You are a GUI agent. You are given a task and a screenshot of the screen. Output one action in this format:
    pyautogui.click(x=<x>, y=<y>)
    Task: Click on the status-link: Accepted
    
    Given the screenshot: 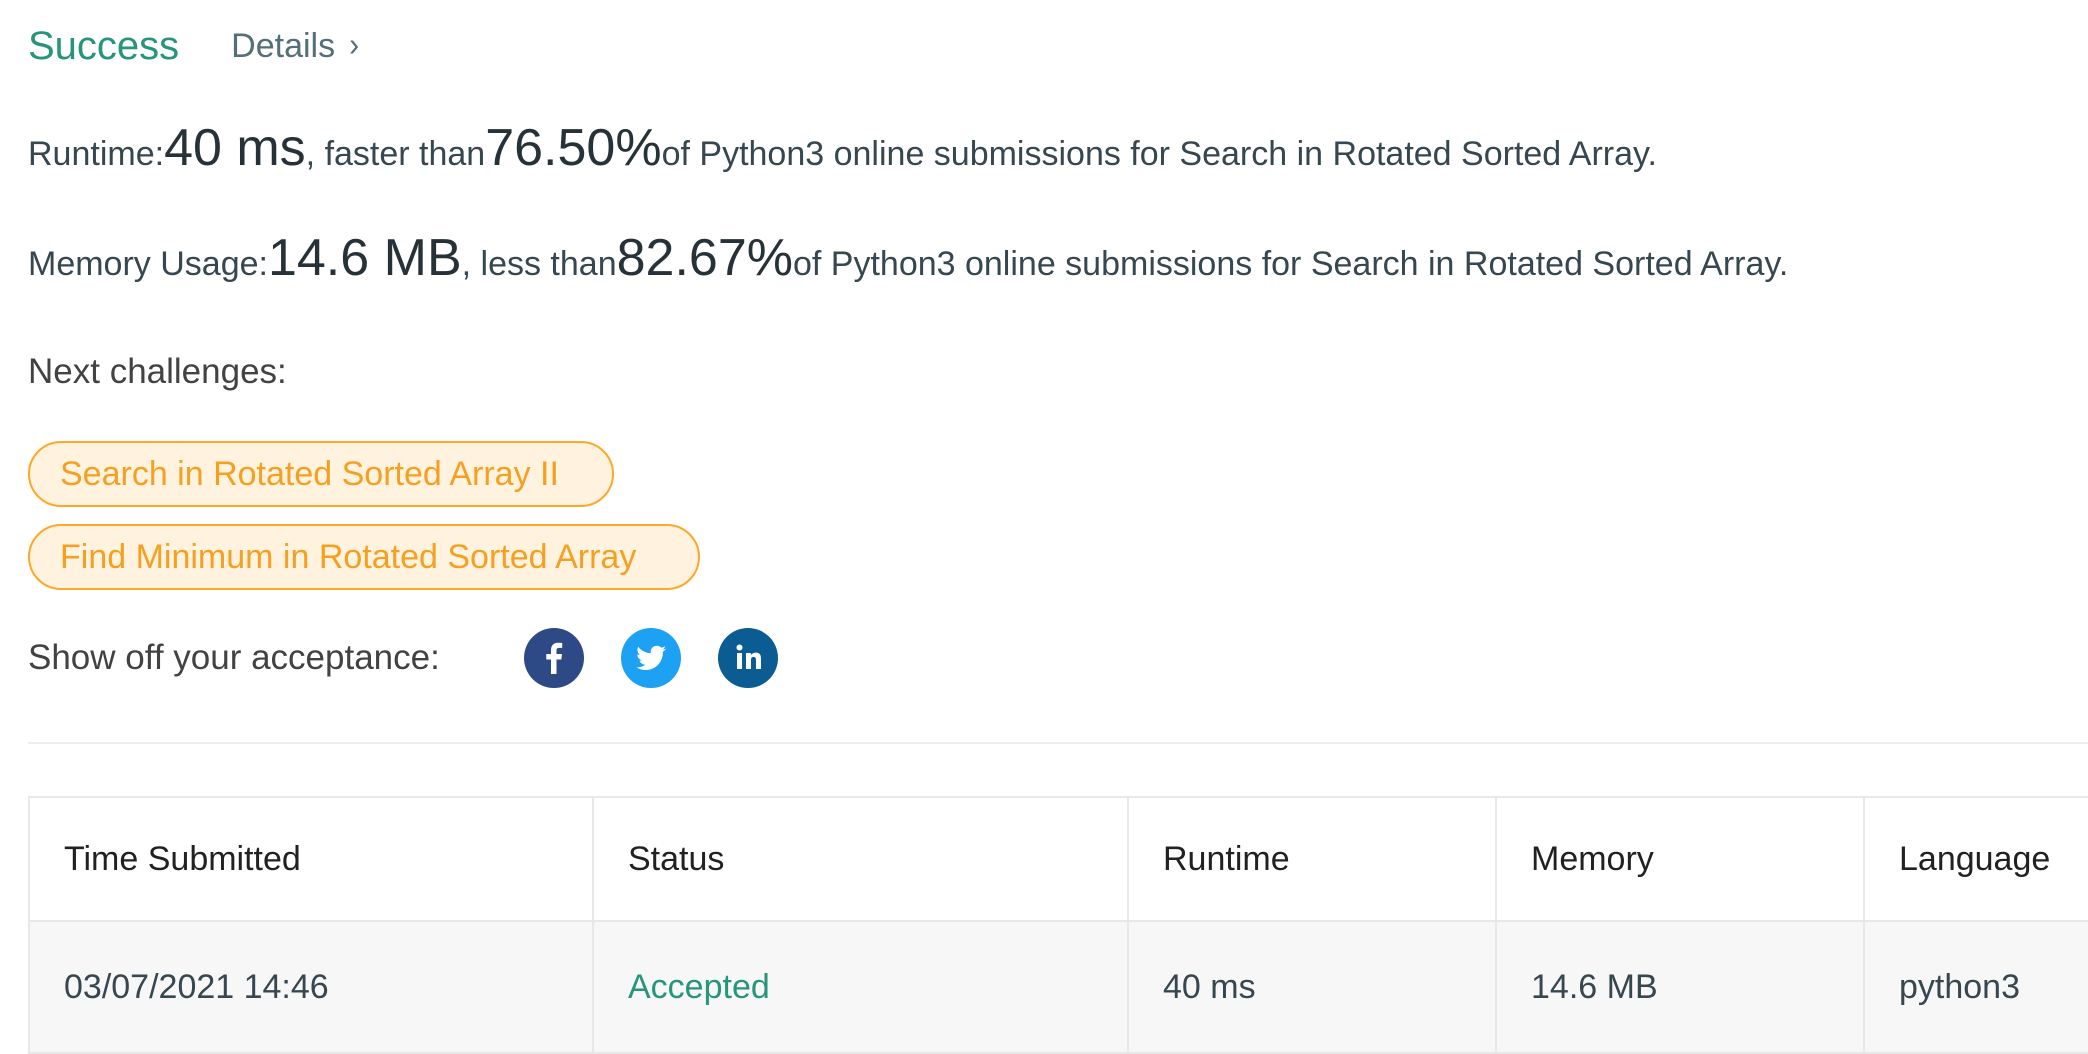 What is the action you would take?
    pyautogui.click(x=861, y=987)
    